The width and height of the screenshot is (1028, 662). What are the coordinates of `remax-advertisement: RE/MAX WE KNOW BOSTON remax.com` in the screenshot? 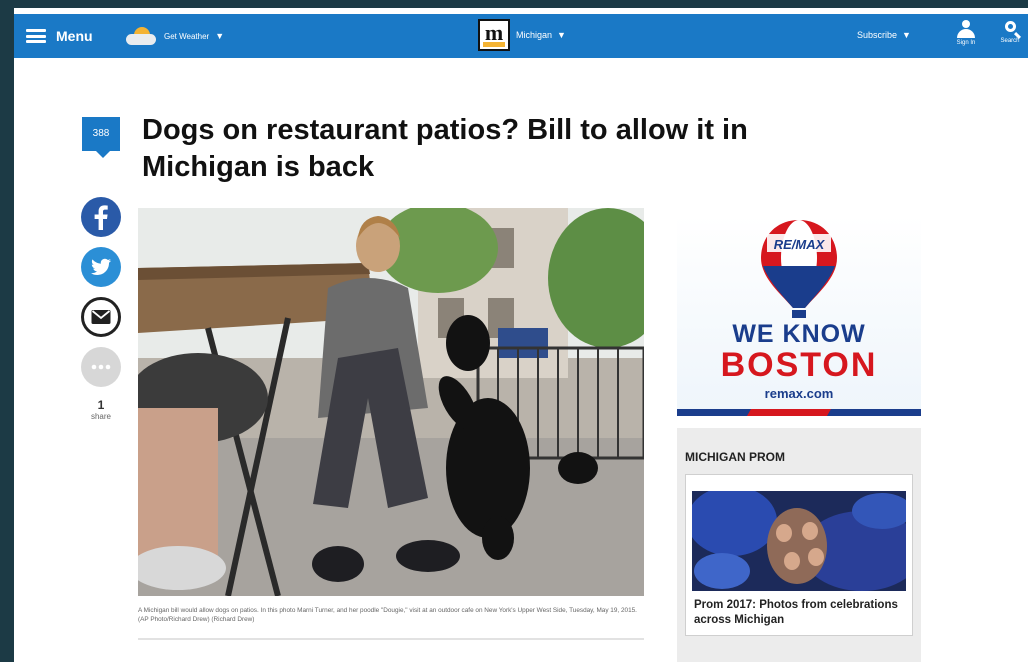 It's located at (799, 316).